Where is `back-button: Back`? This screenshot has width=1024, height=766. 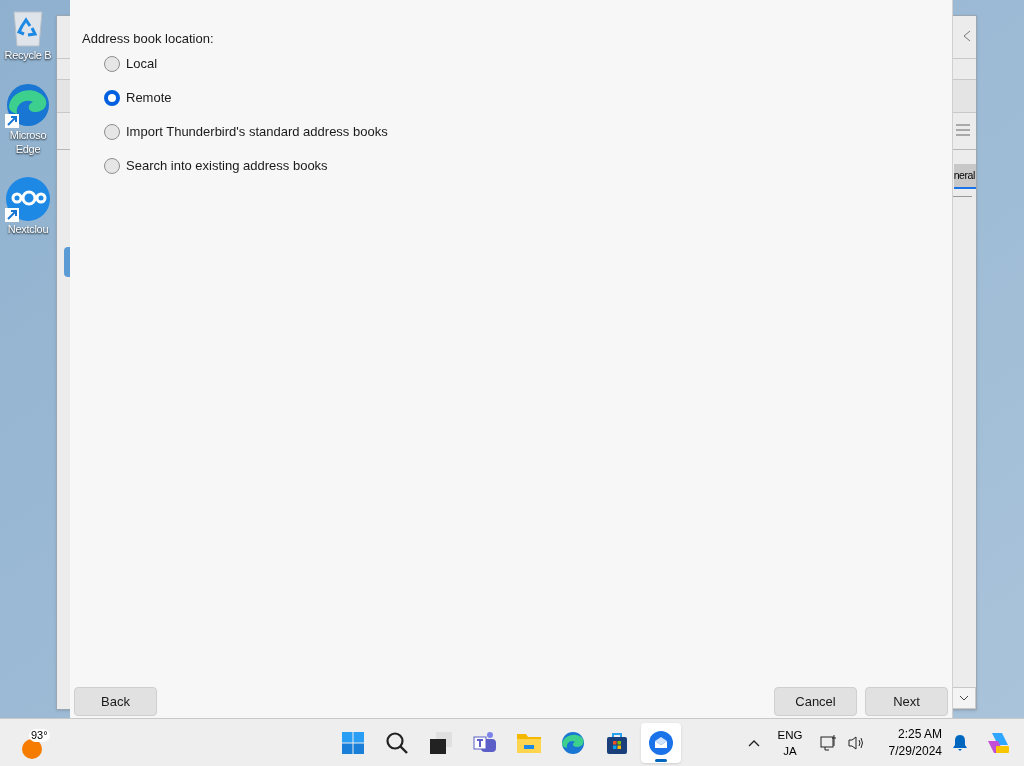 back-button: Back is located at coordinates (115, 701).